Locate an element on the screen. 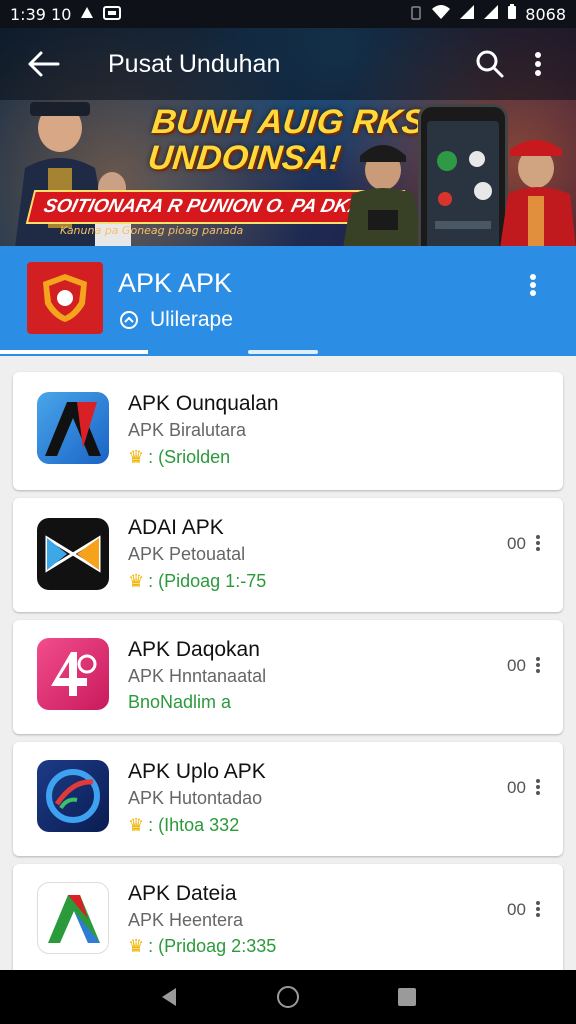 The height and width of the screenshot is (1024, 576). app-title: ADAI APK is located at coordinates (176, 527).